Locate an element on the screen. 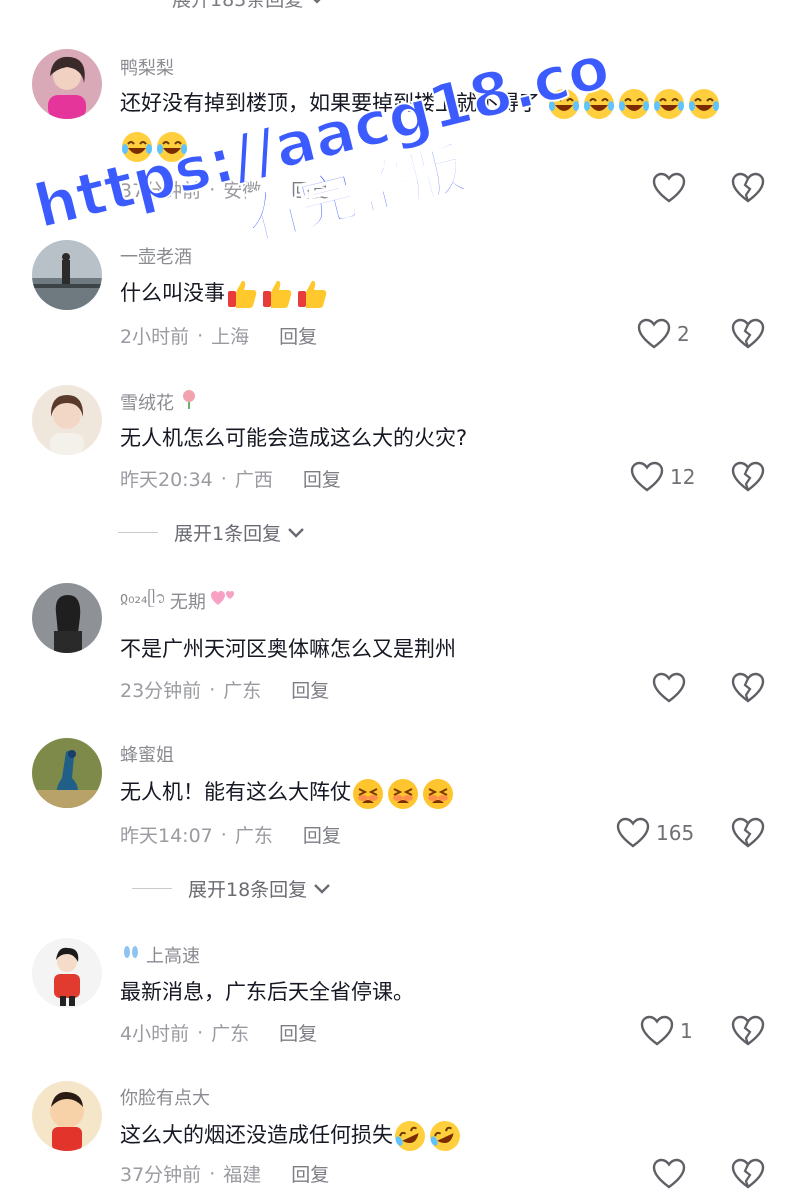  username: 上高速 is located at coordinates (160, 954).